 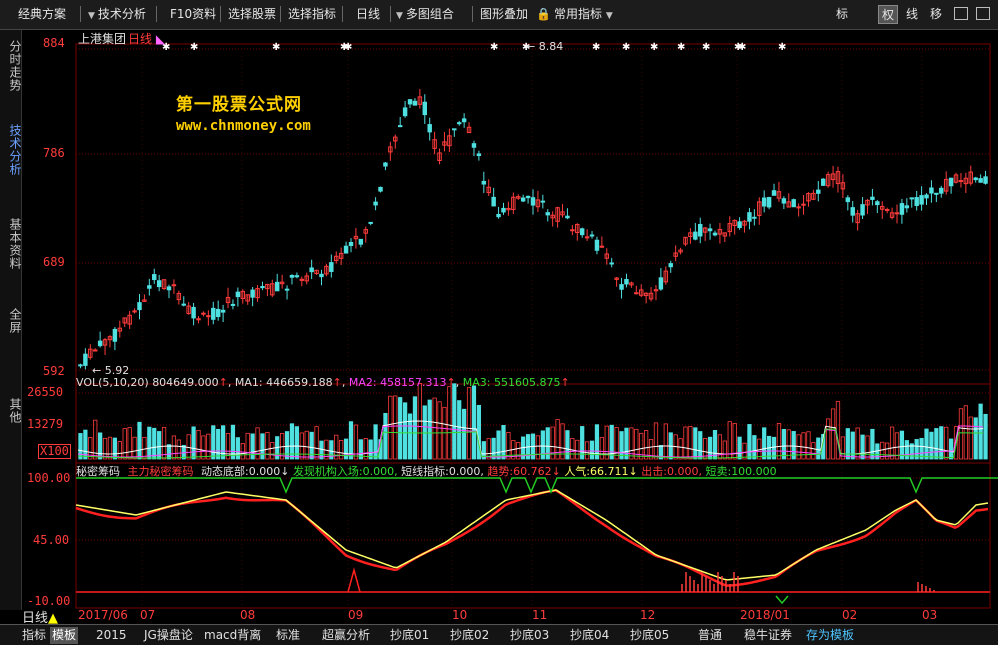 I want to click on ma1-value: 446659.188, so click(x=299, y=382).